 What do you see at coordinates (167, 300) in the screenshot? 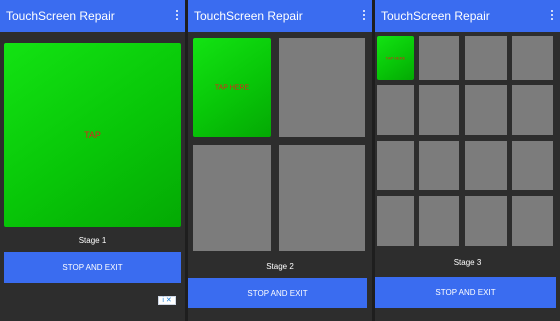
I see `ad-choices-icon: i ✕` at bounding box center [167, 300].